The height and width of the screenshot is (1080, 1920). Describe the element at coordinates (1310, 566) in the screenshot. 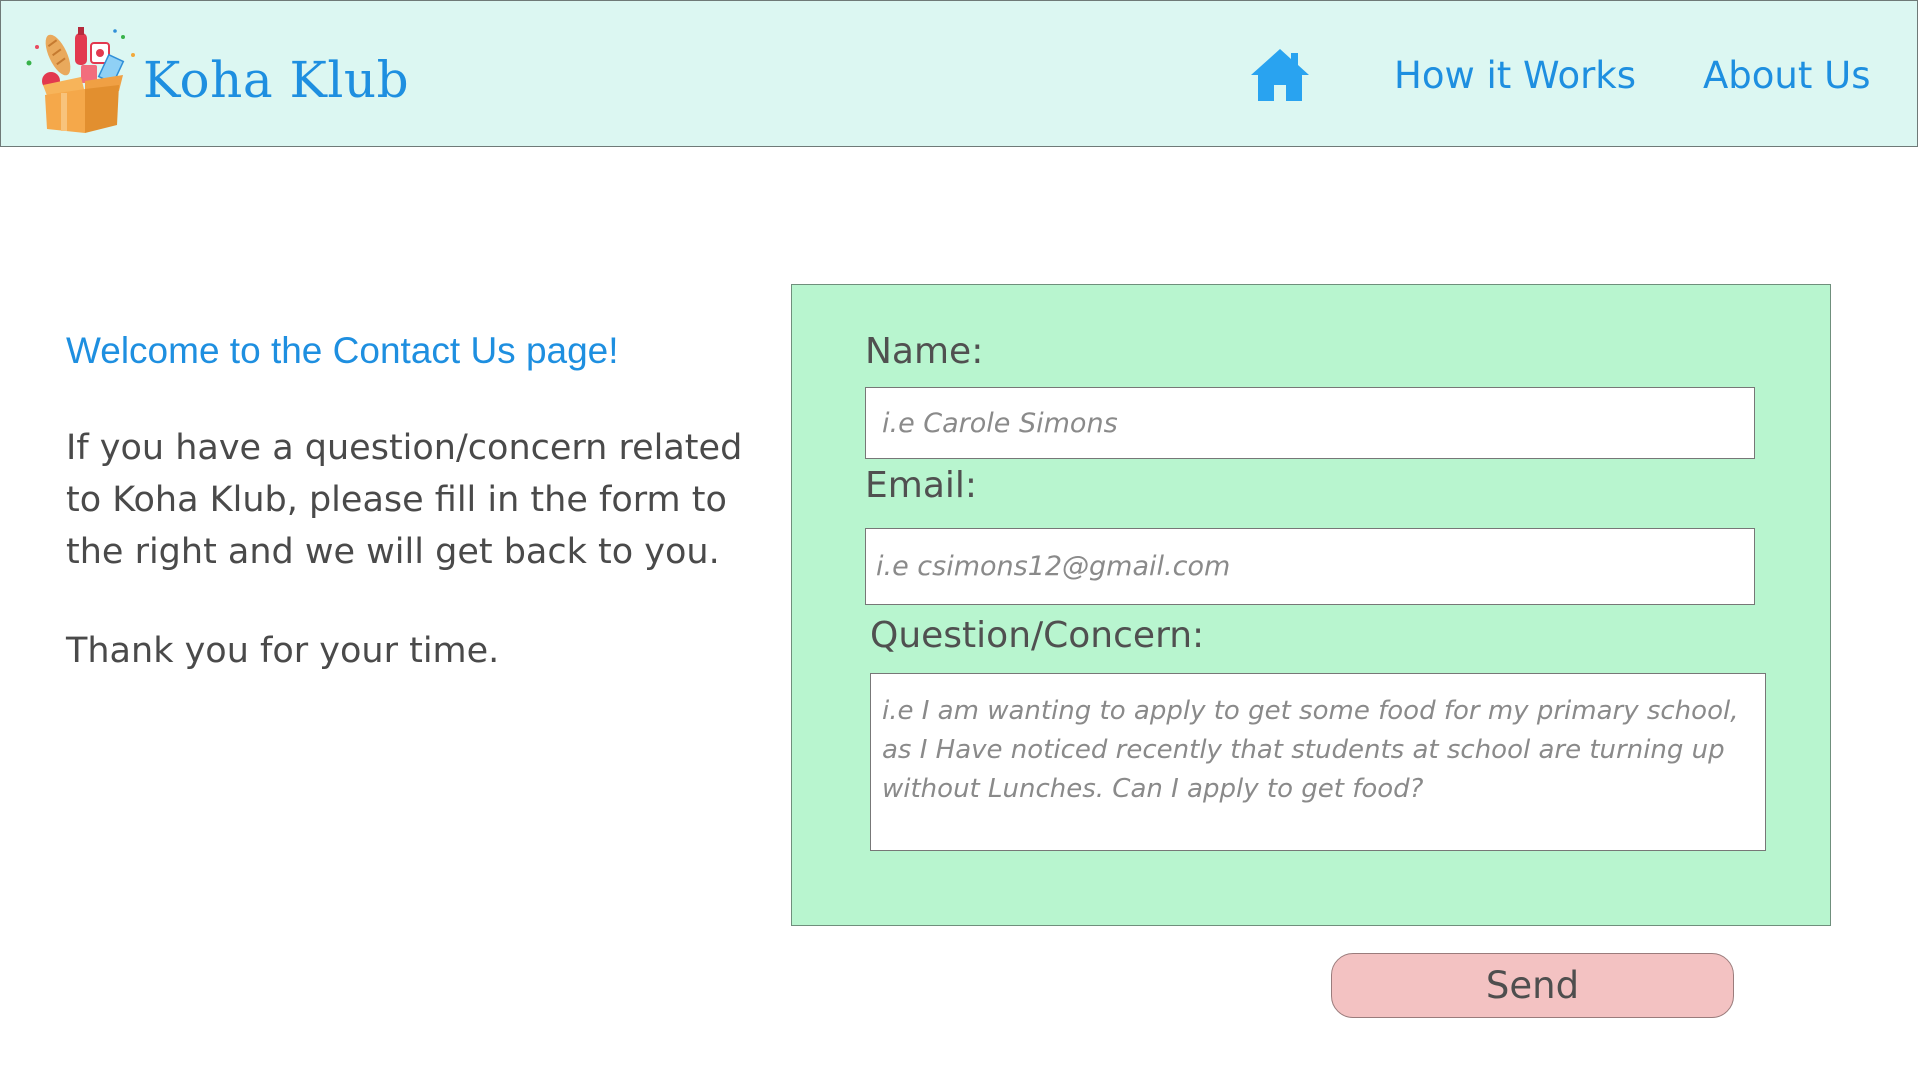

I see `email-field` at that location.